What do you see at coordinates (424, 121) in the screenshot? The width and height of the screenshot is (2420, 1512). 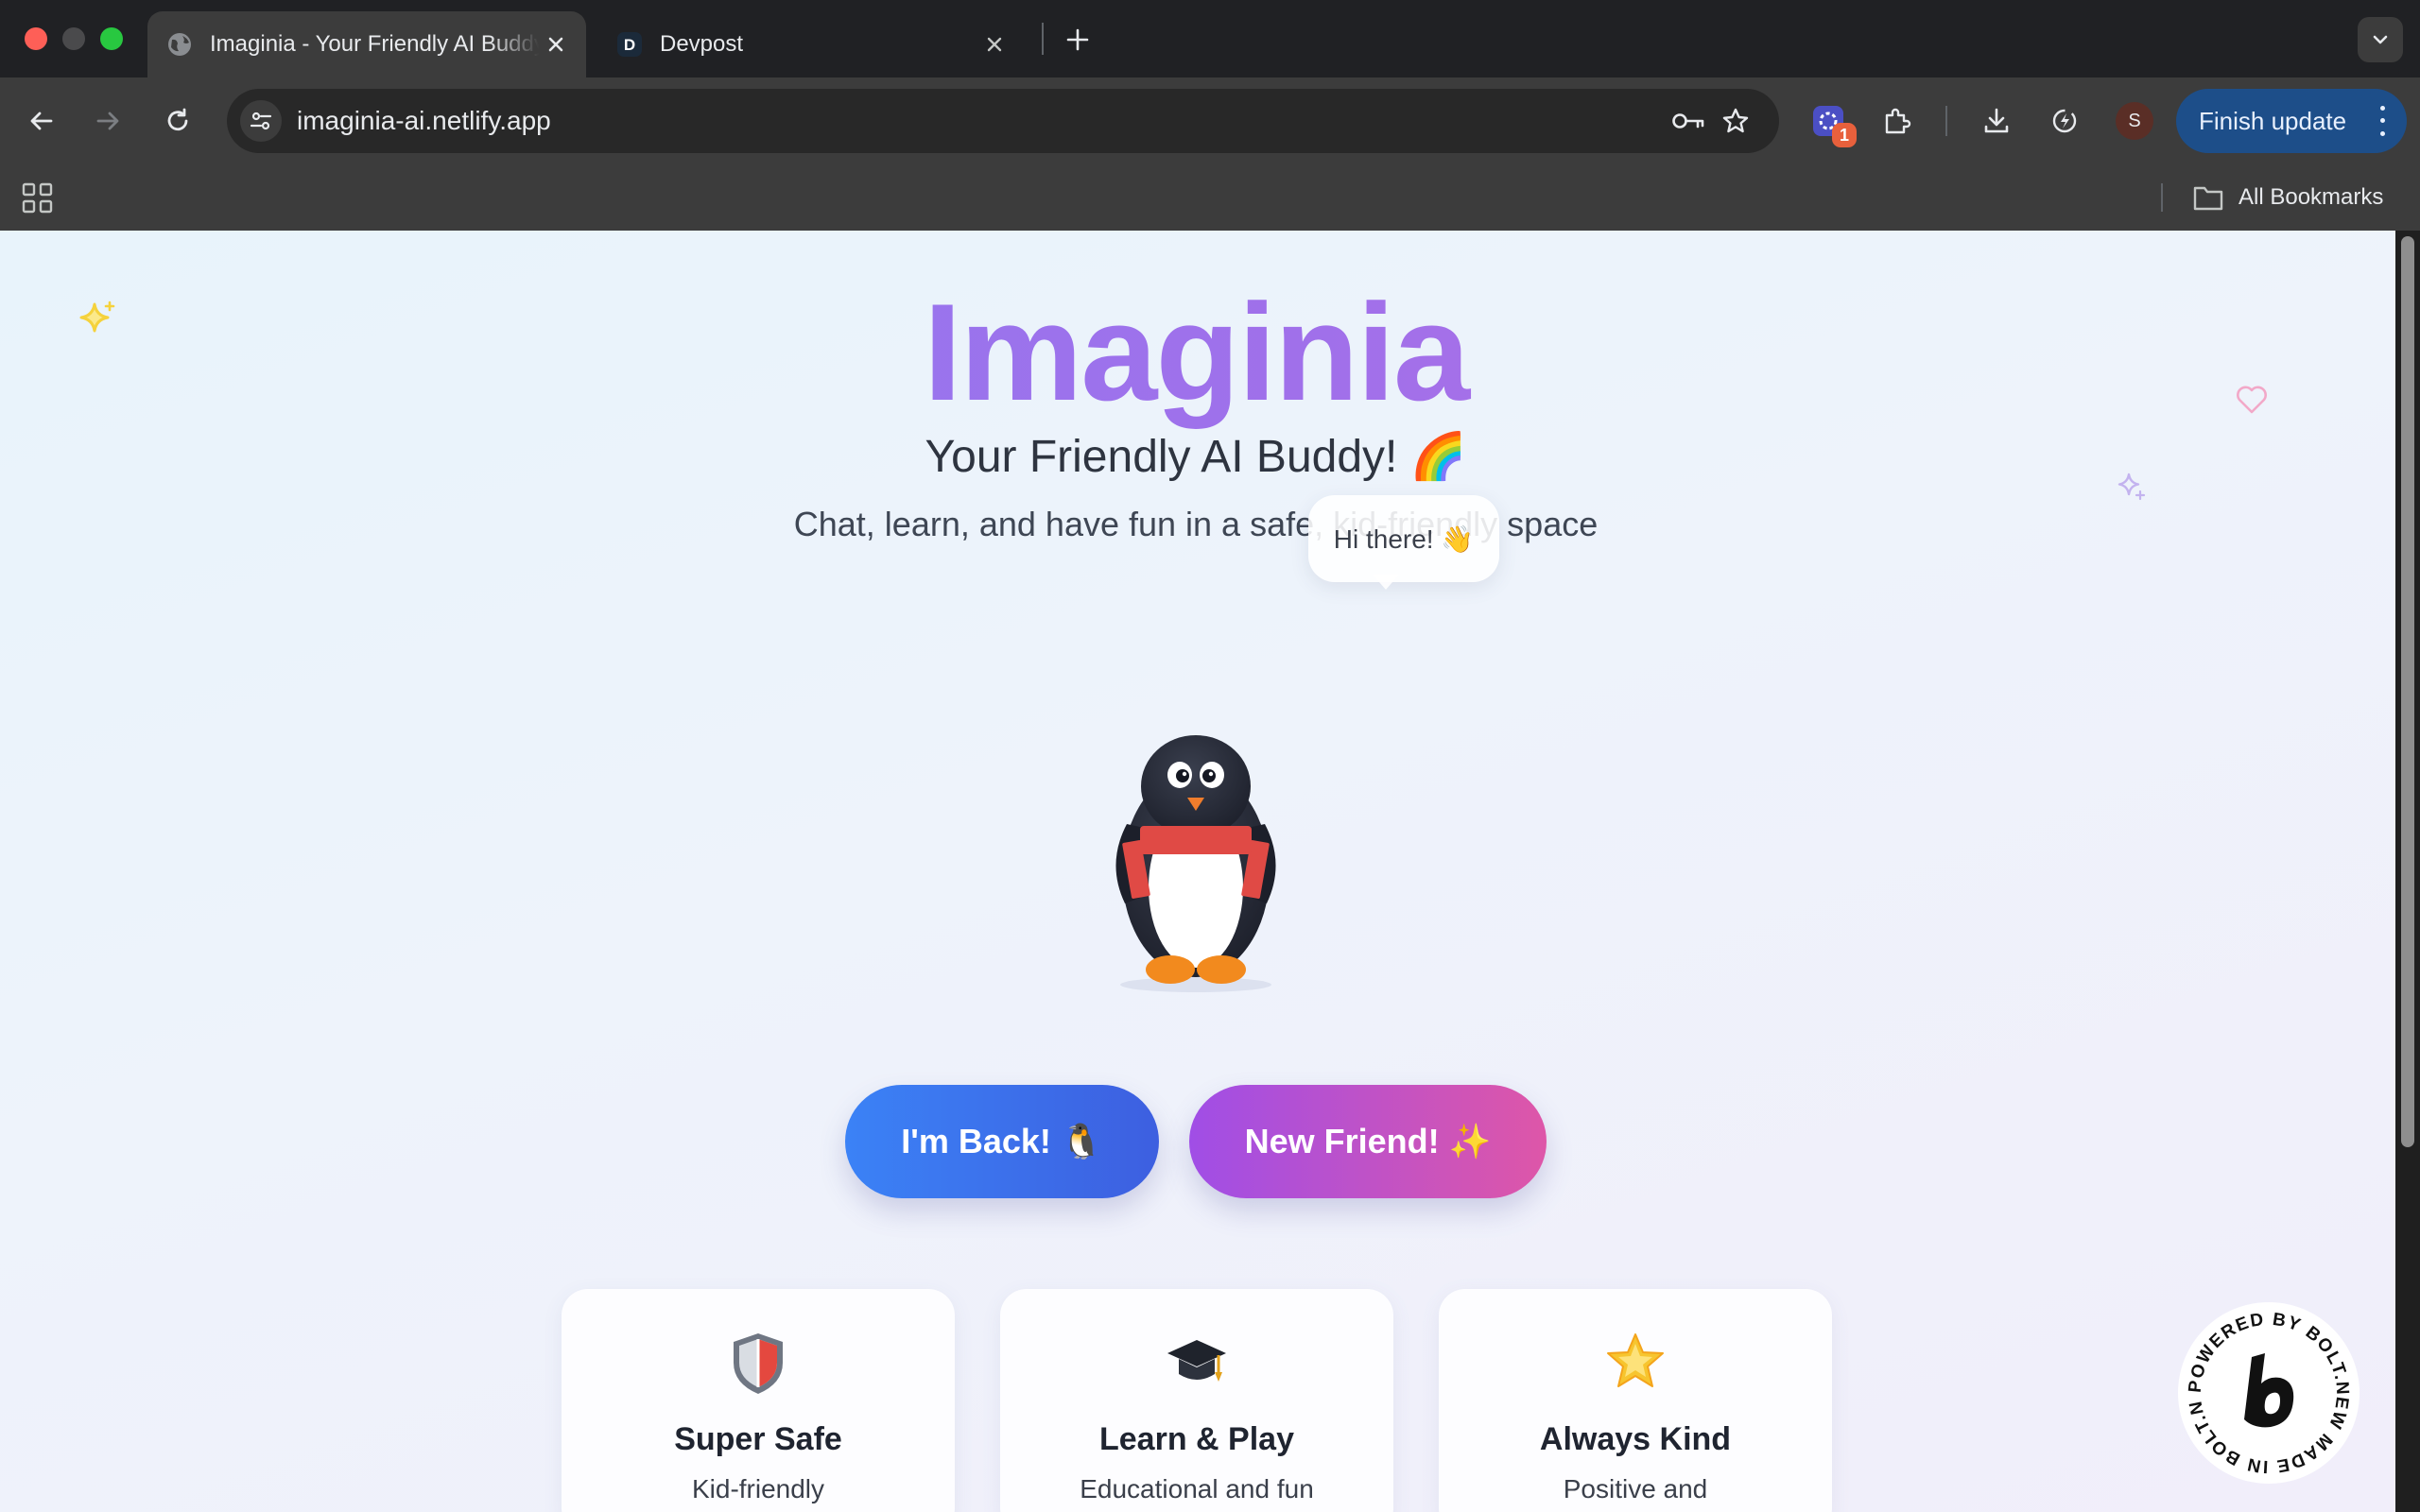 I see `url-text: imaginia-ai.netlify.app` at bounding box center [424, 121].